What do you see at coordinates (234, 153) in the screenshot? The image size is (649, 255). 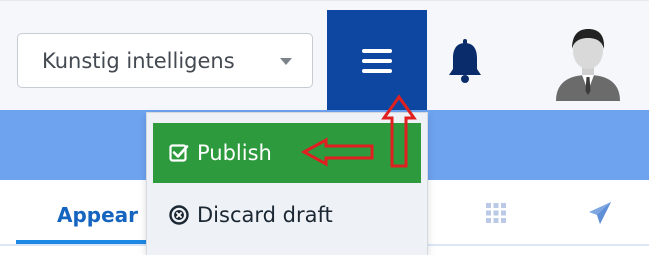 I see `publish-label: Publish` at bounding box center [234, 153].